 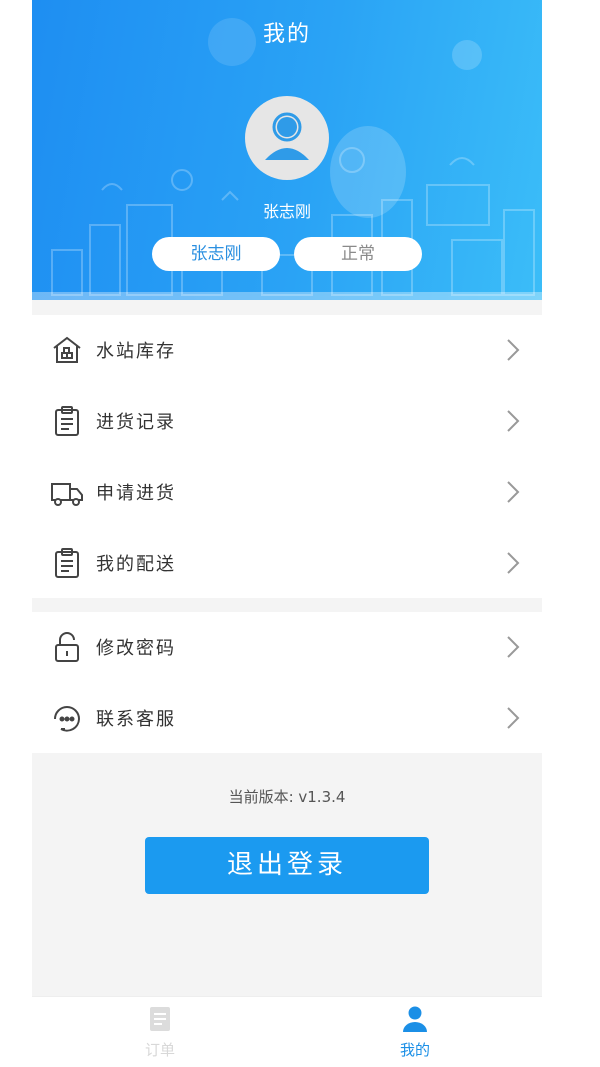 I want to click on menu-label: 修改密码, so click(x=136, y=649).